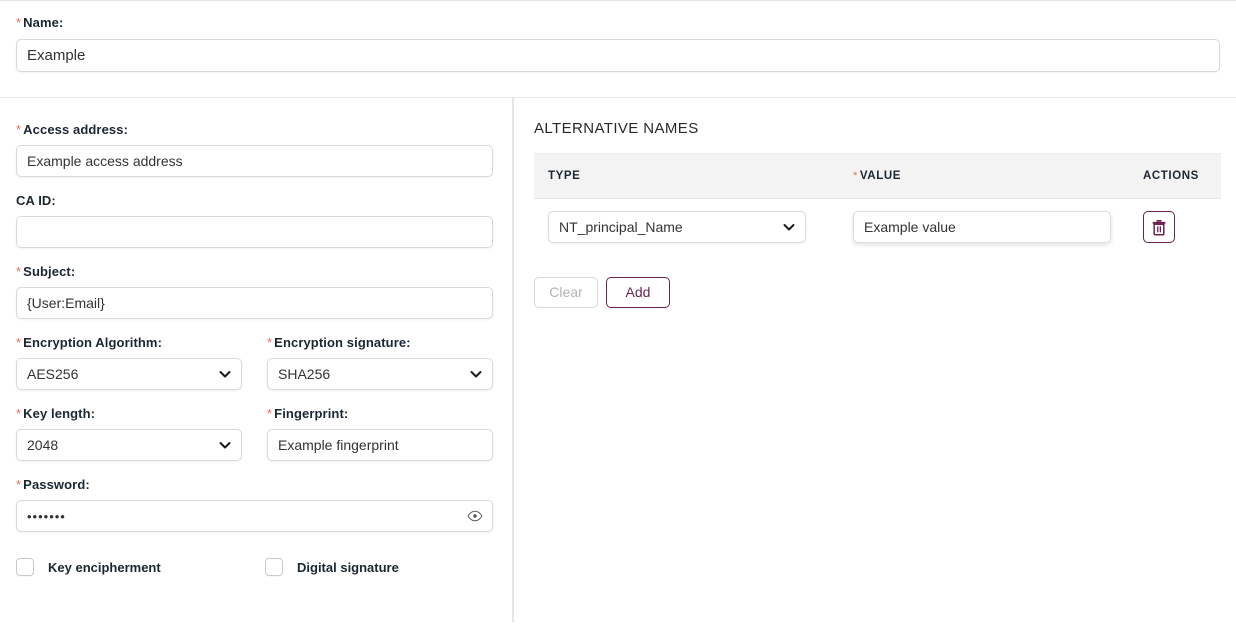 The height and width of the screenshot is (643, 1236). I want to click on password-input, so click(254, 516).